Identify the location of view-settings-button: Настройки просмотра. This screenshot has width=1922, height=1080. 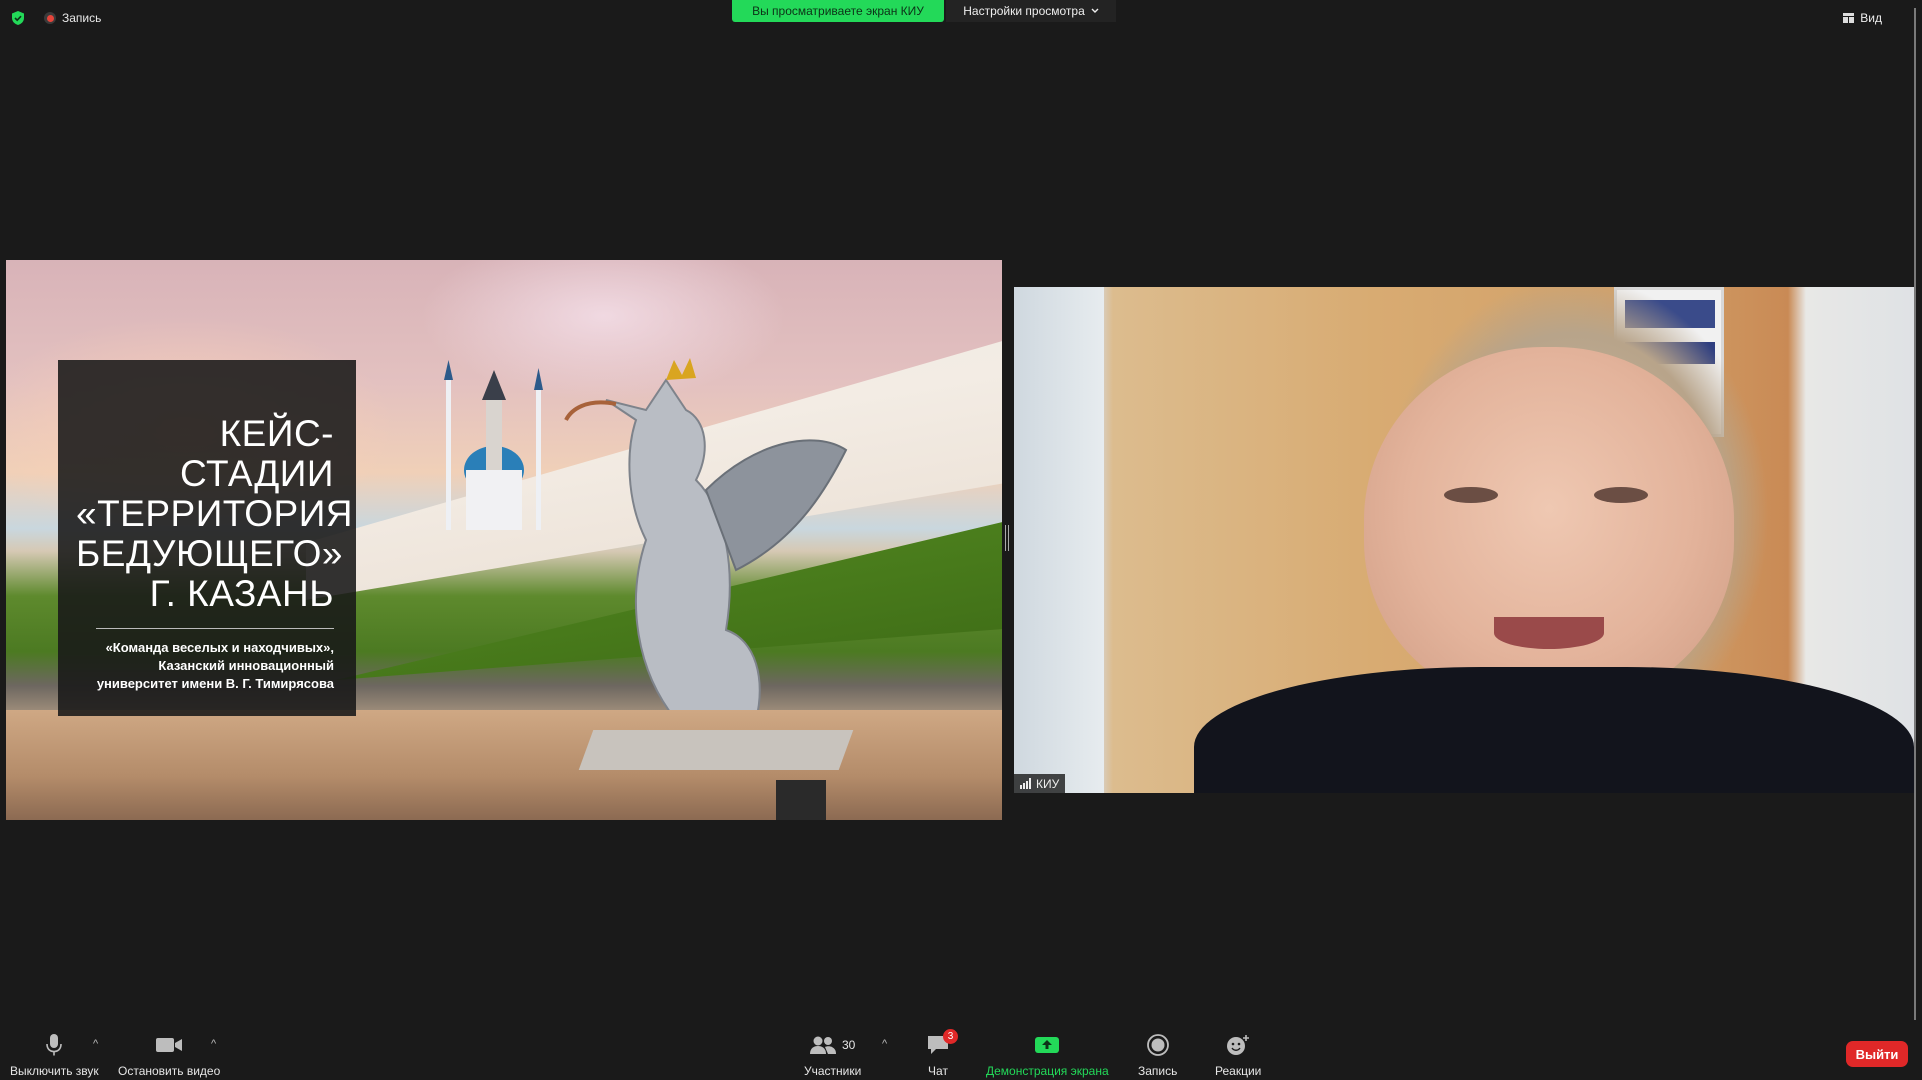
(1031, 11).